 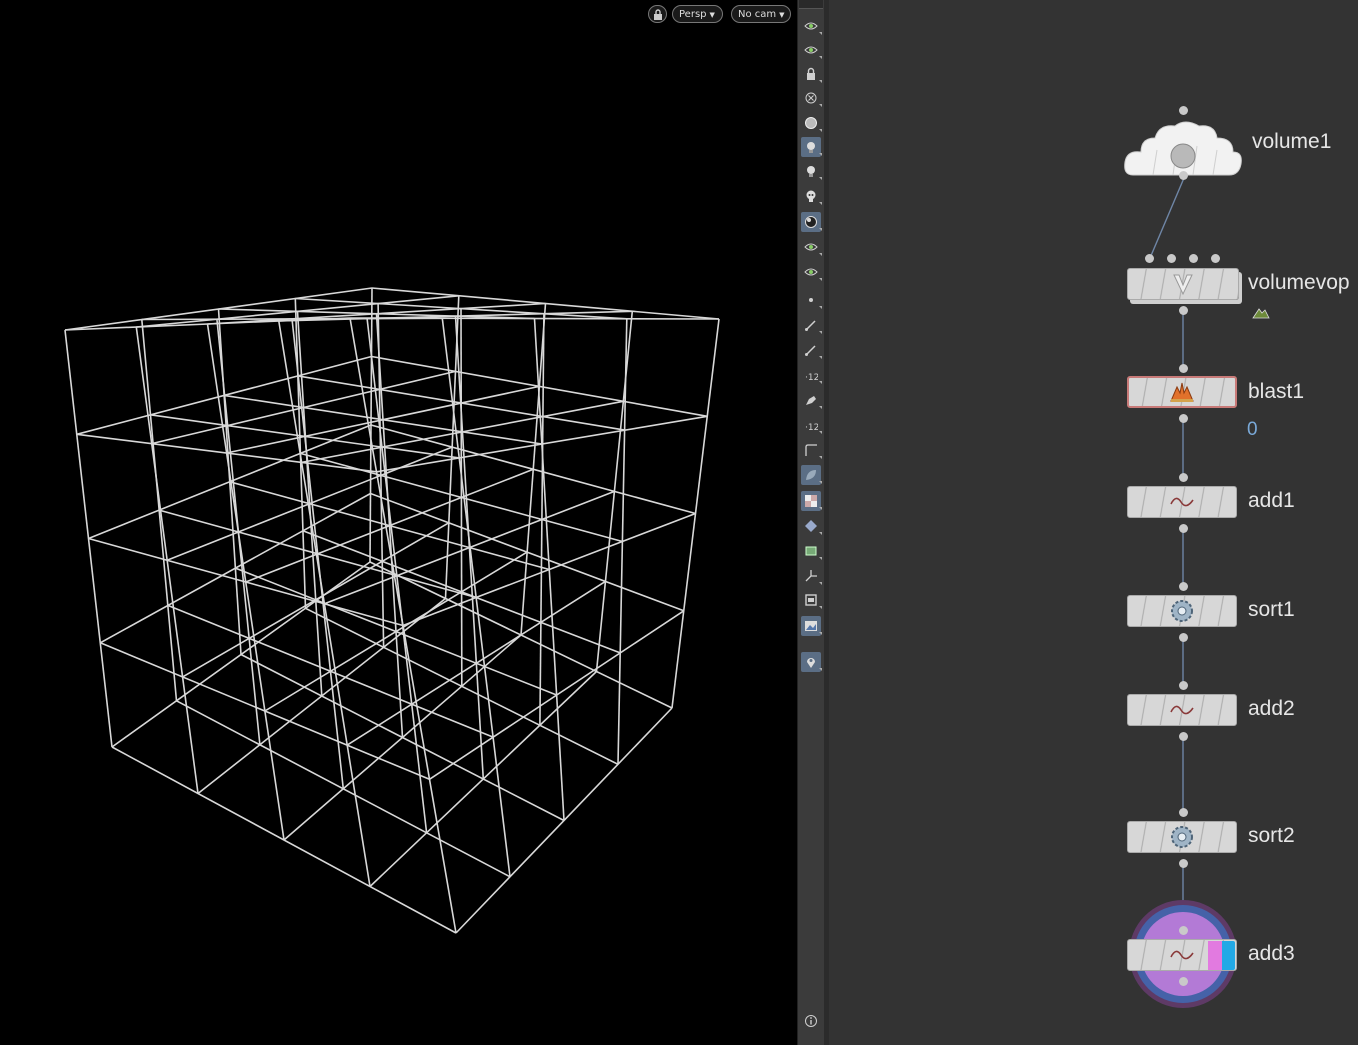 I want to click on node-add3, so click(x=1182, y=955).